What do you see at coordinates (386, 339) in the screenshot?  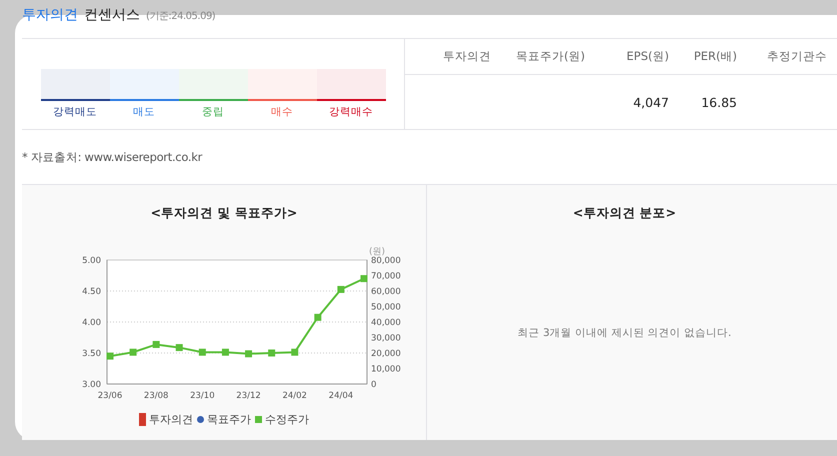 I see `y-axis-label: 30,000` at bounding box center [386, 339].